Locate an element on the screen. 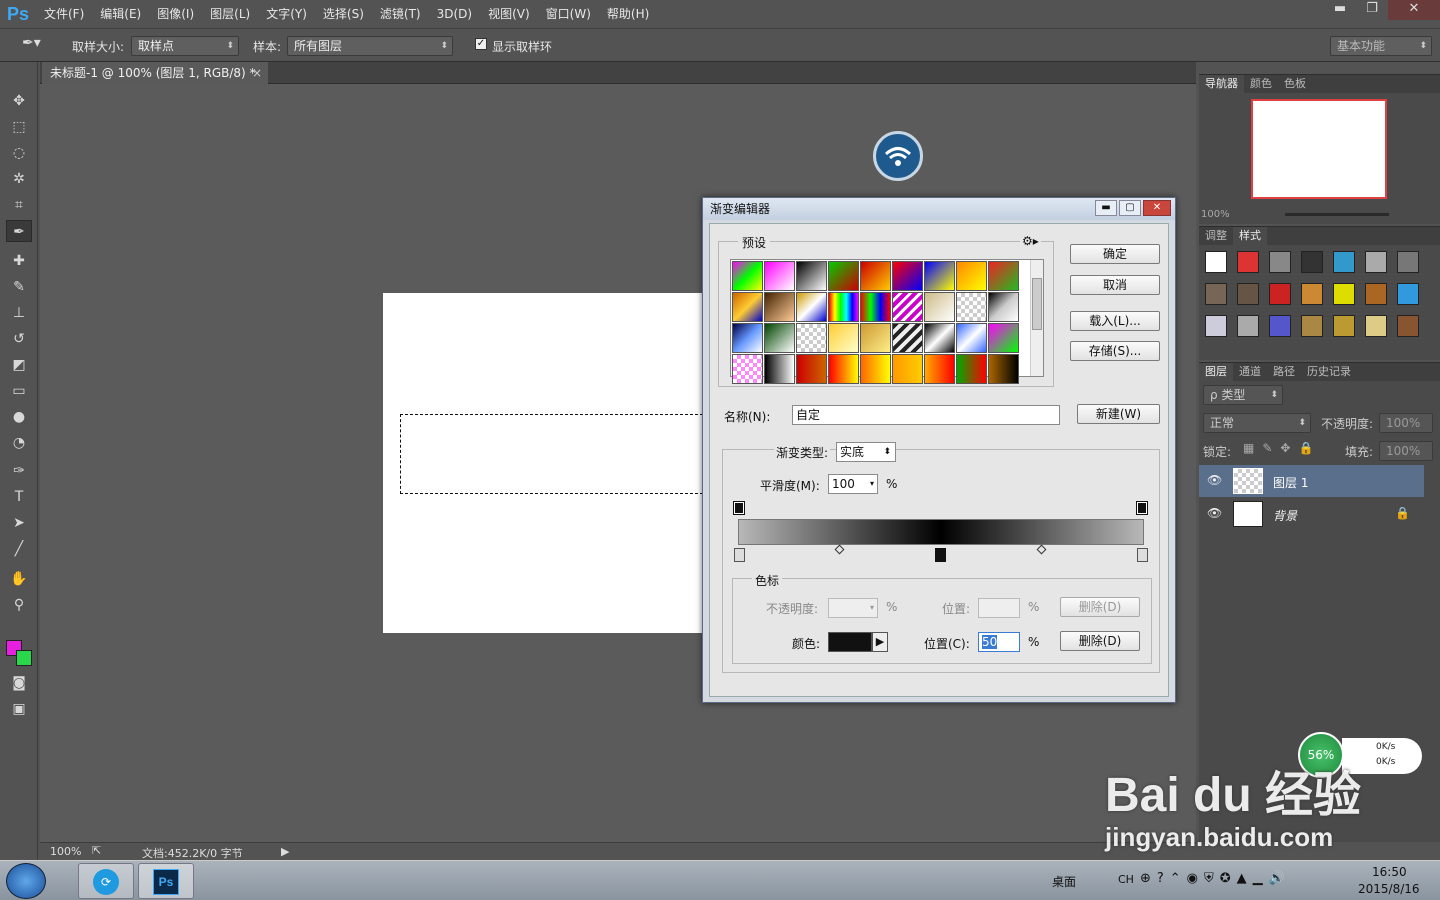 Image resolution: width=1440 pixels, height=900 pixels. lock-icons: ▦✎✥🔒 is located at coordinates (1282, 448).